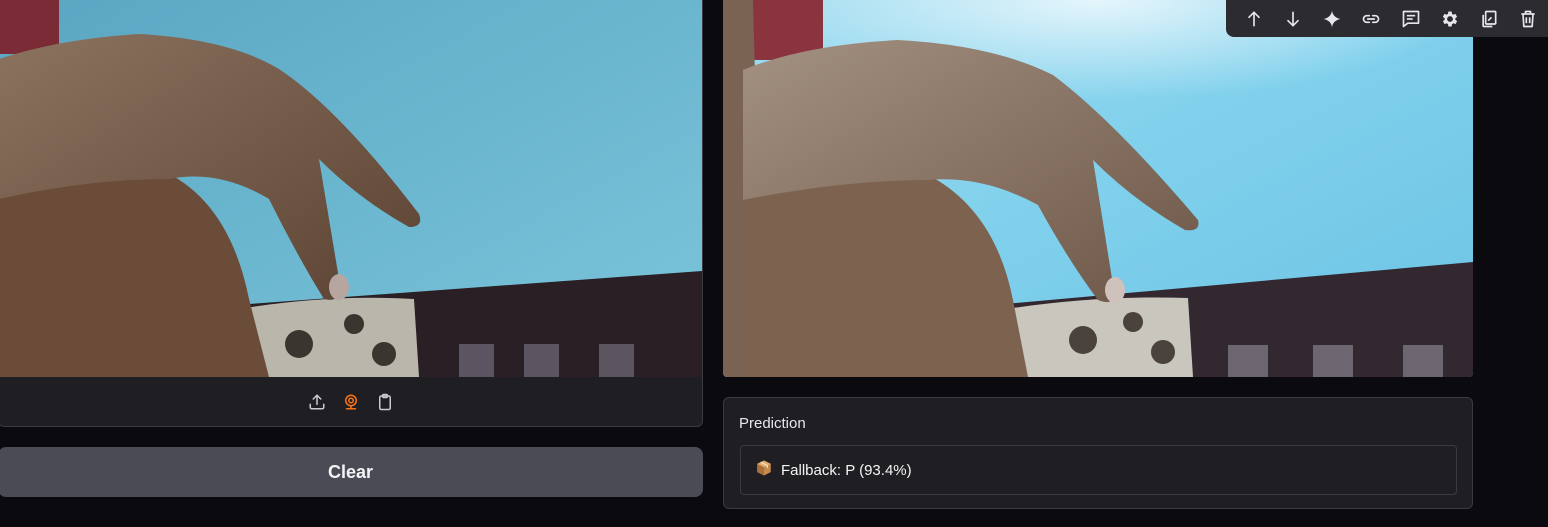 The width and height of the screenshot is (1548, 527). What do you see at coordinates (1528, 18) in the screenshot?
I see `trash-icon` at bounding box center [1528, 18].